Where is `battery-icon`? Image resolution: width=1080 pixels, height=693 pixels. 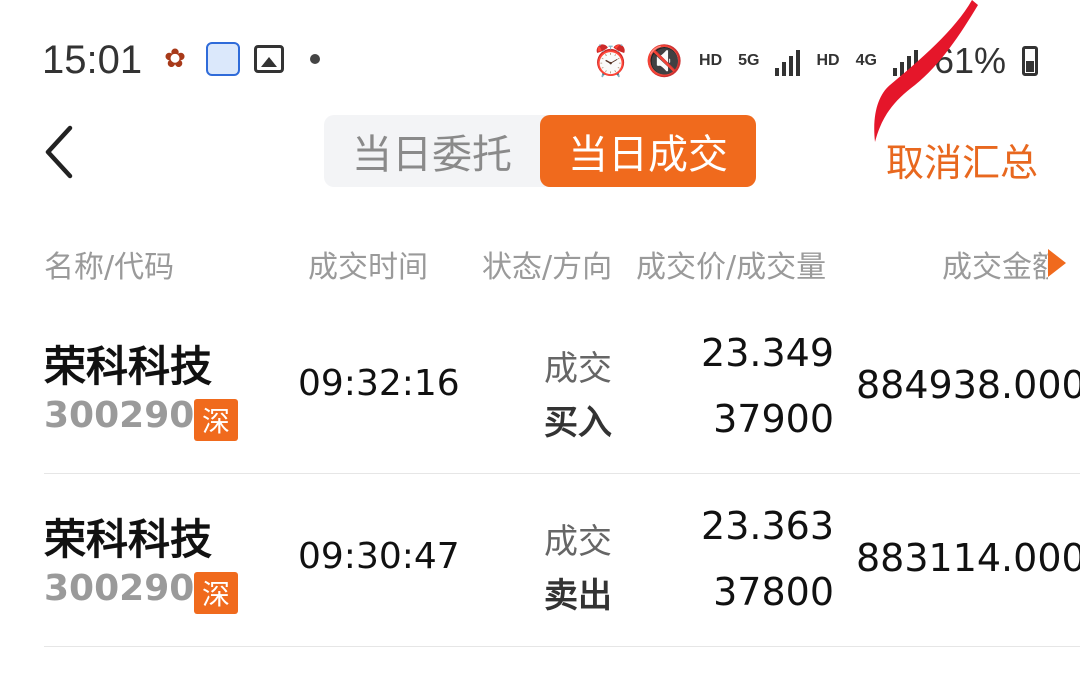 battery-icon is located at coordinates (1030, 61).